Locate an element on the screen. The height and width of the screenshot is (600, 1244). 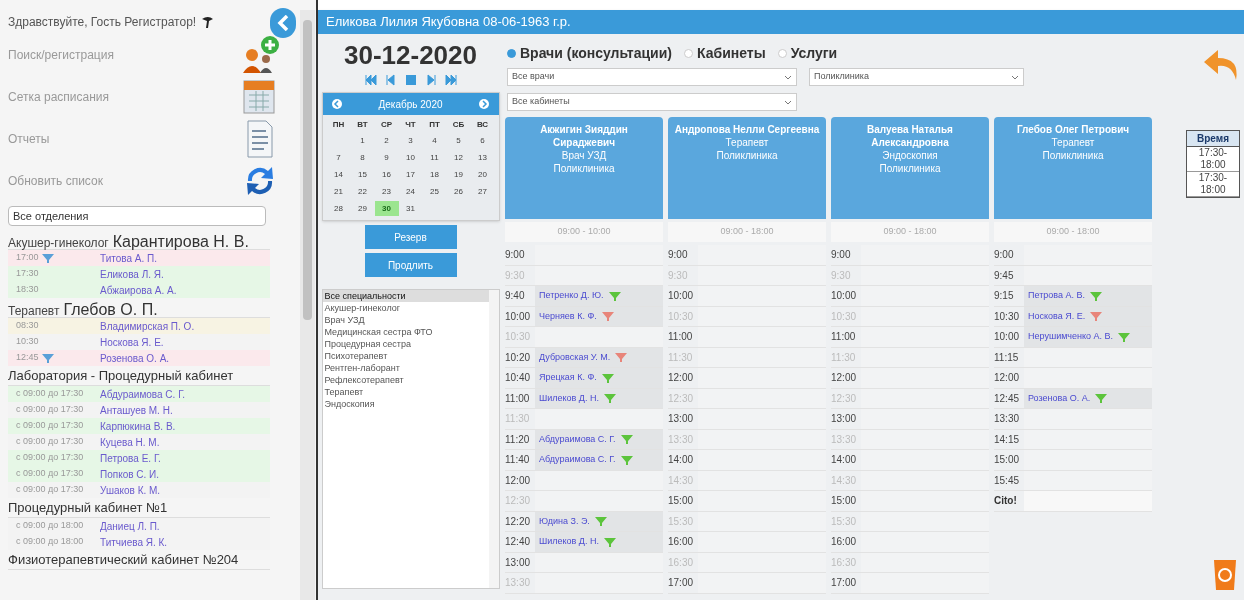
action-button: Продлить is located at coordinates (410, 265).